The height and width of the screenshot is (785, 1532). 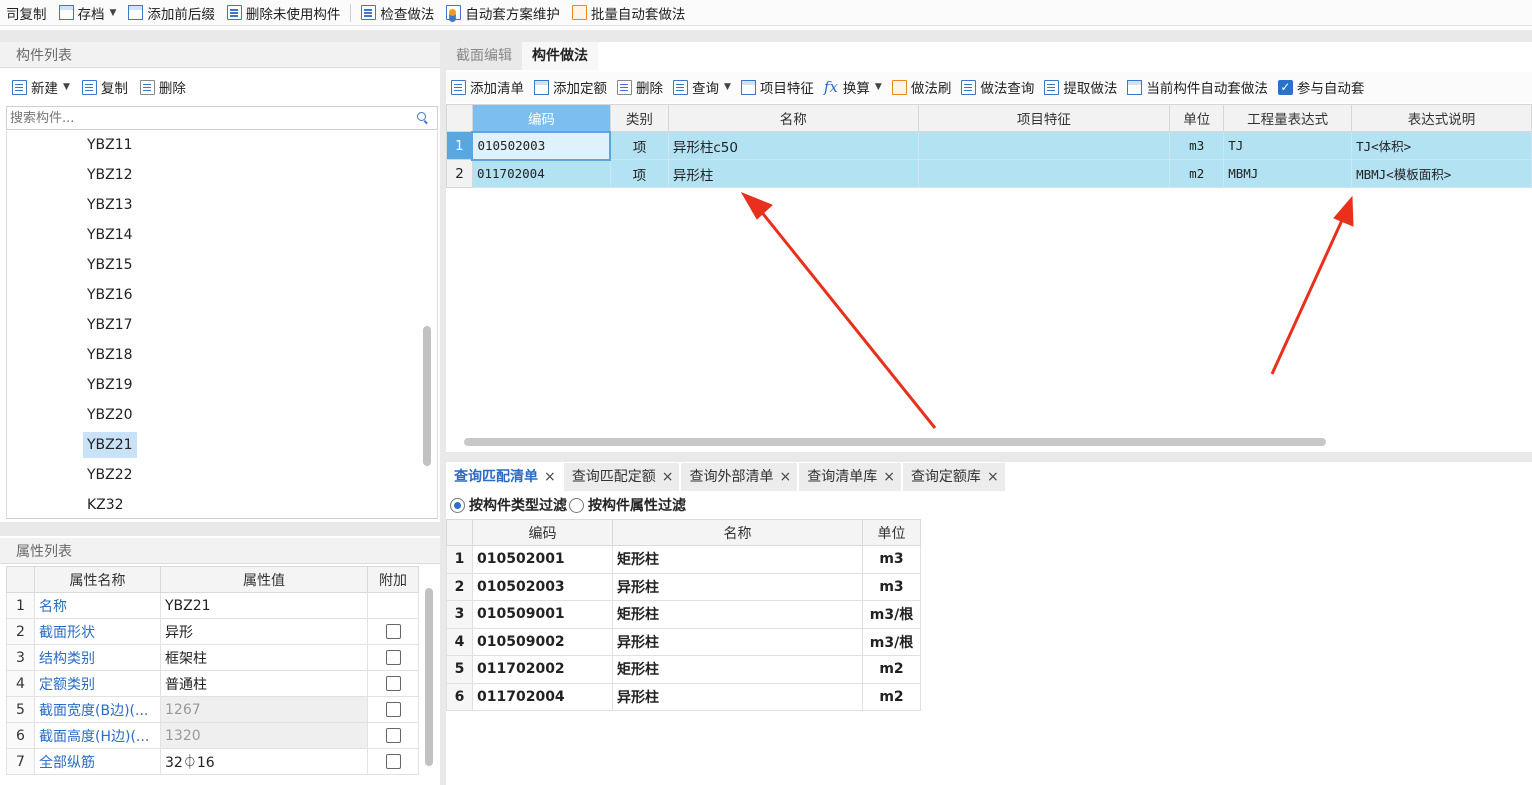 I want to click on table-row: 5 截面宽度(B边)(... 1267, so click(x=212, y=709).